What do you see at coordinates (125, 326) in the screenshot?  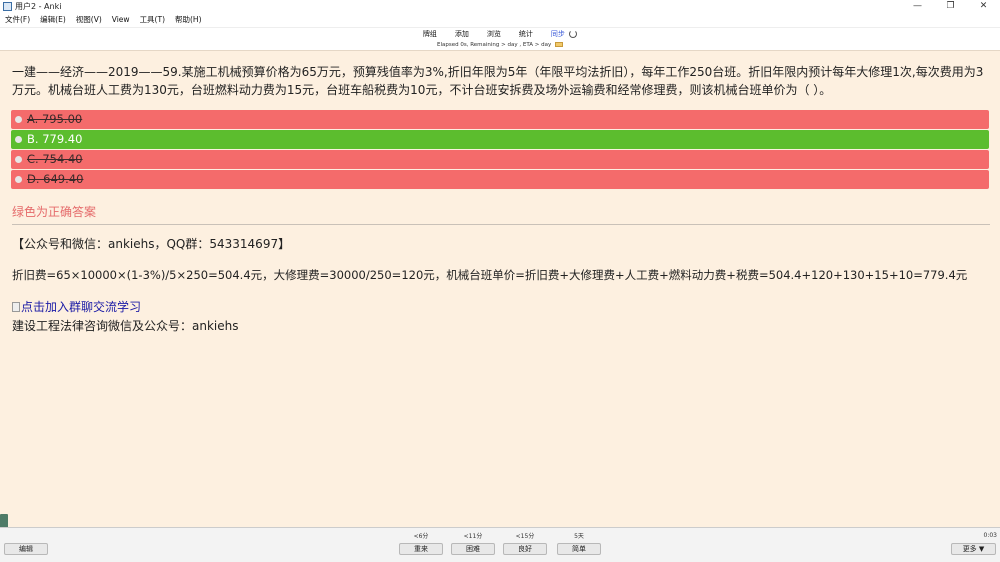 I see `footer-text: 建设工程法律咨询微信及公众号：ankiehs` at bounding box center [125, 326].